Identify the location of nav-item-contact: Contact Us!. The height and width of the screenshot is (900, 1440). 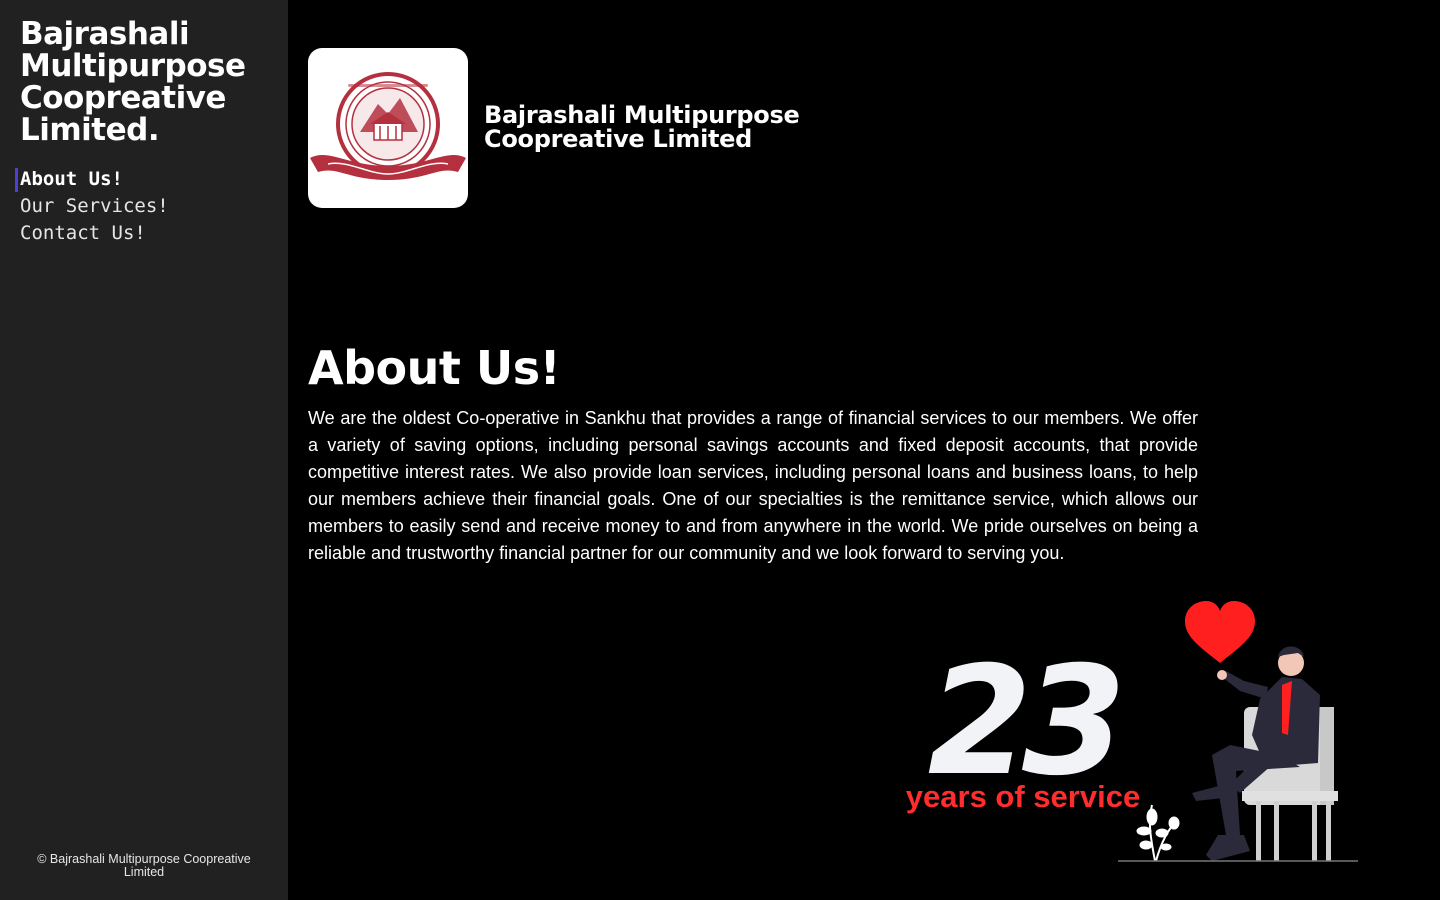
(94, 233).